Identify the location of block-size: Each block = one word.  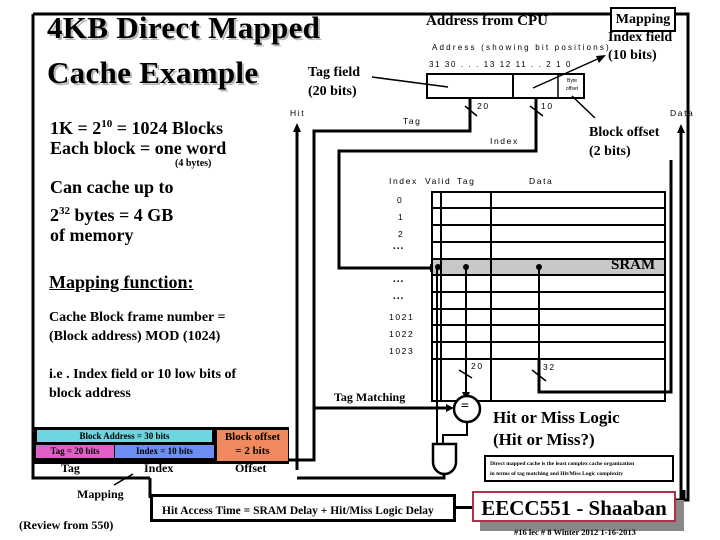
(138, 148).